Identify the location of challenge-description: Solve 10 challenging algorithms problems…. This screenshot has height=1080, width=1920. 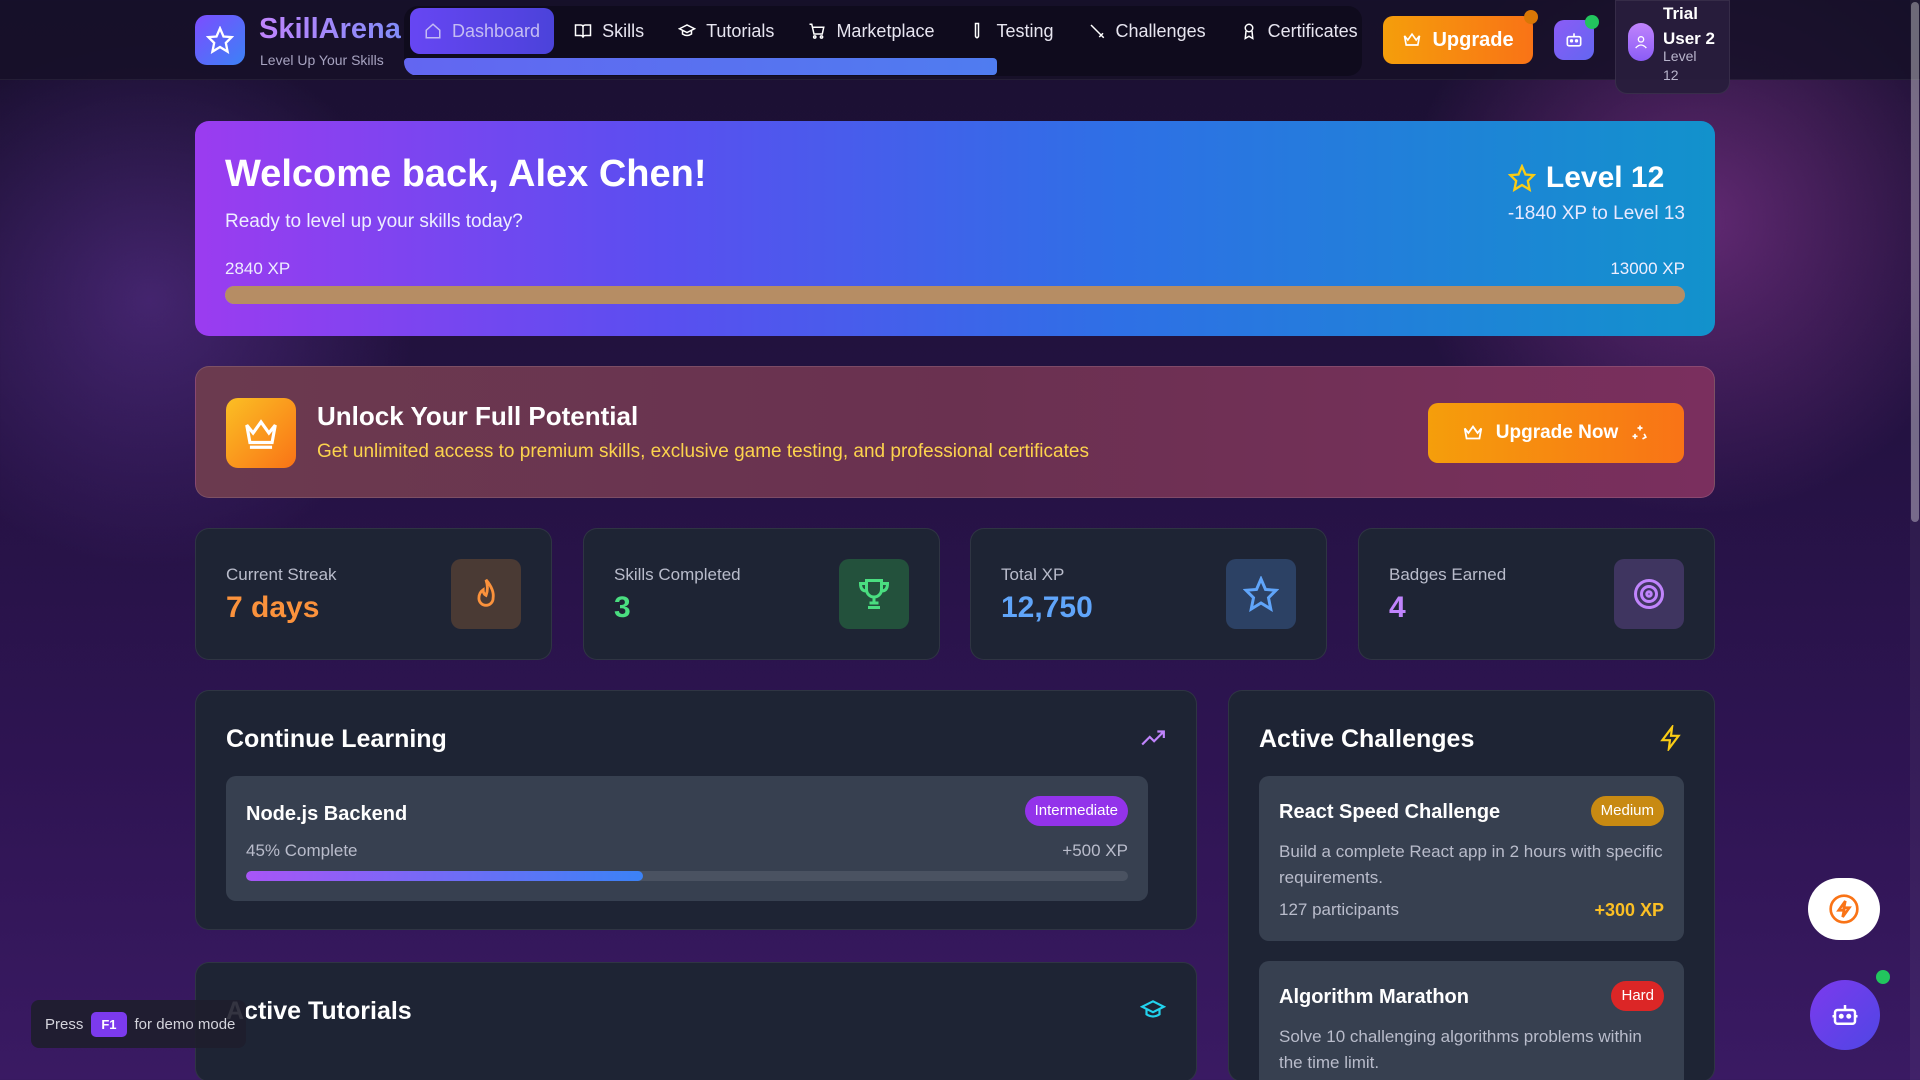
(1460, 1049).